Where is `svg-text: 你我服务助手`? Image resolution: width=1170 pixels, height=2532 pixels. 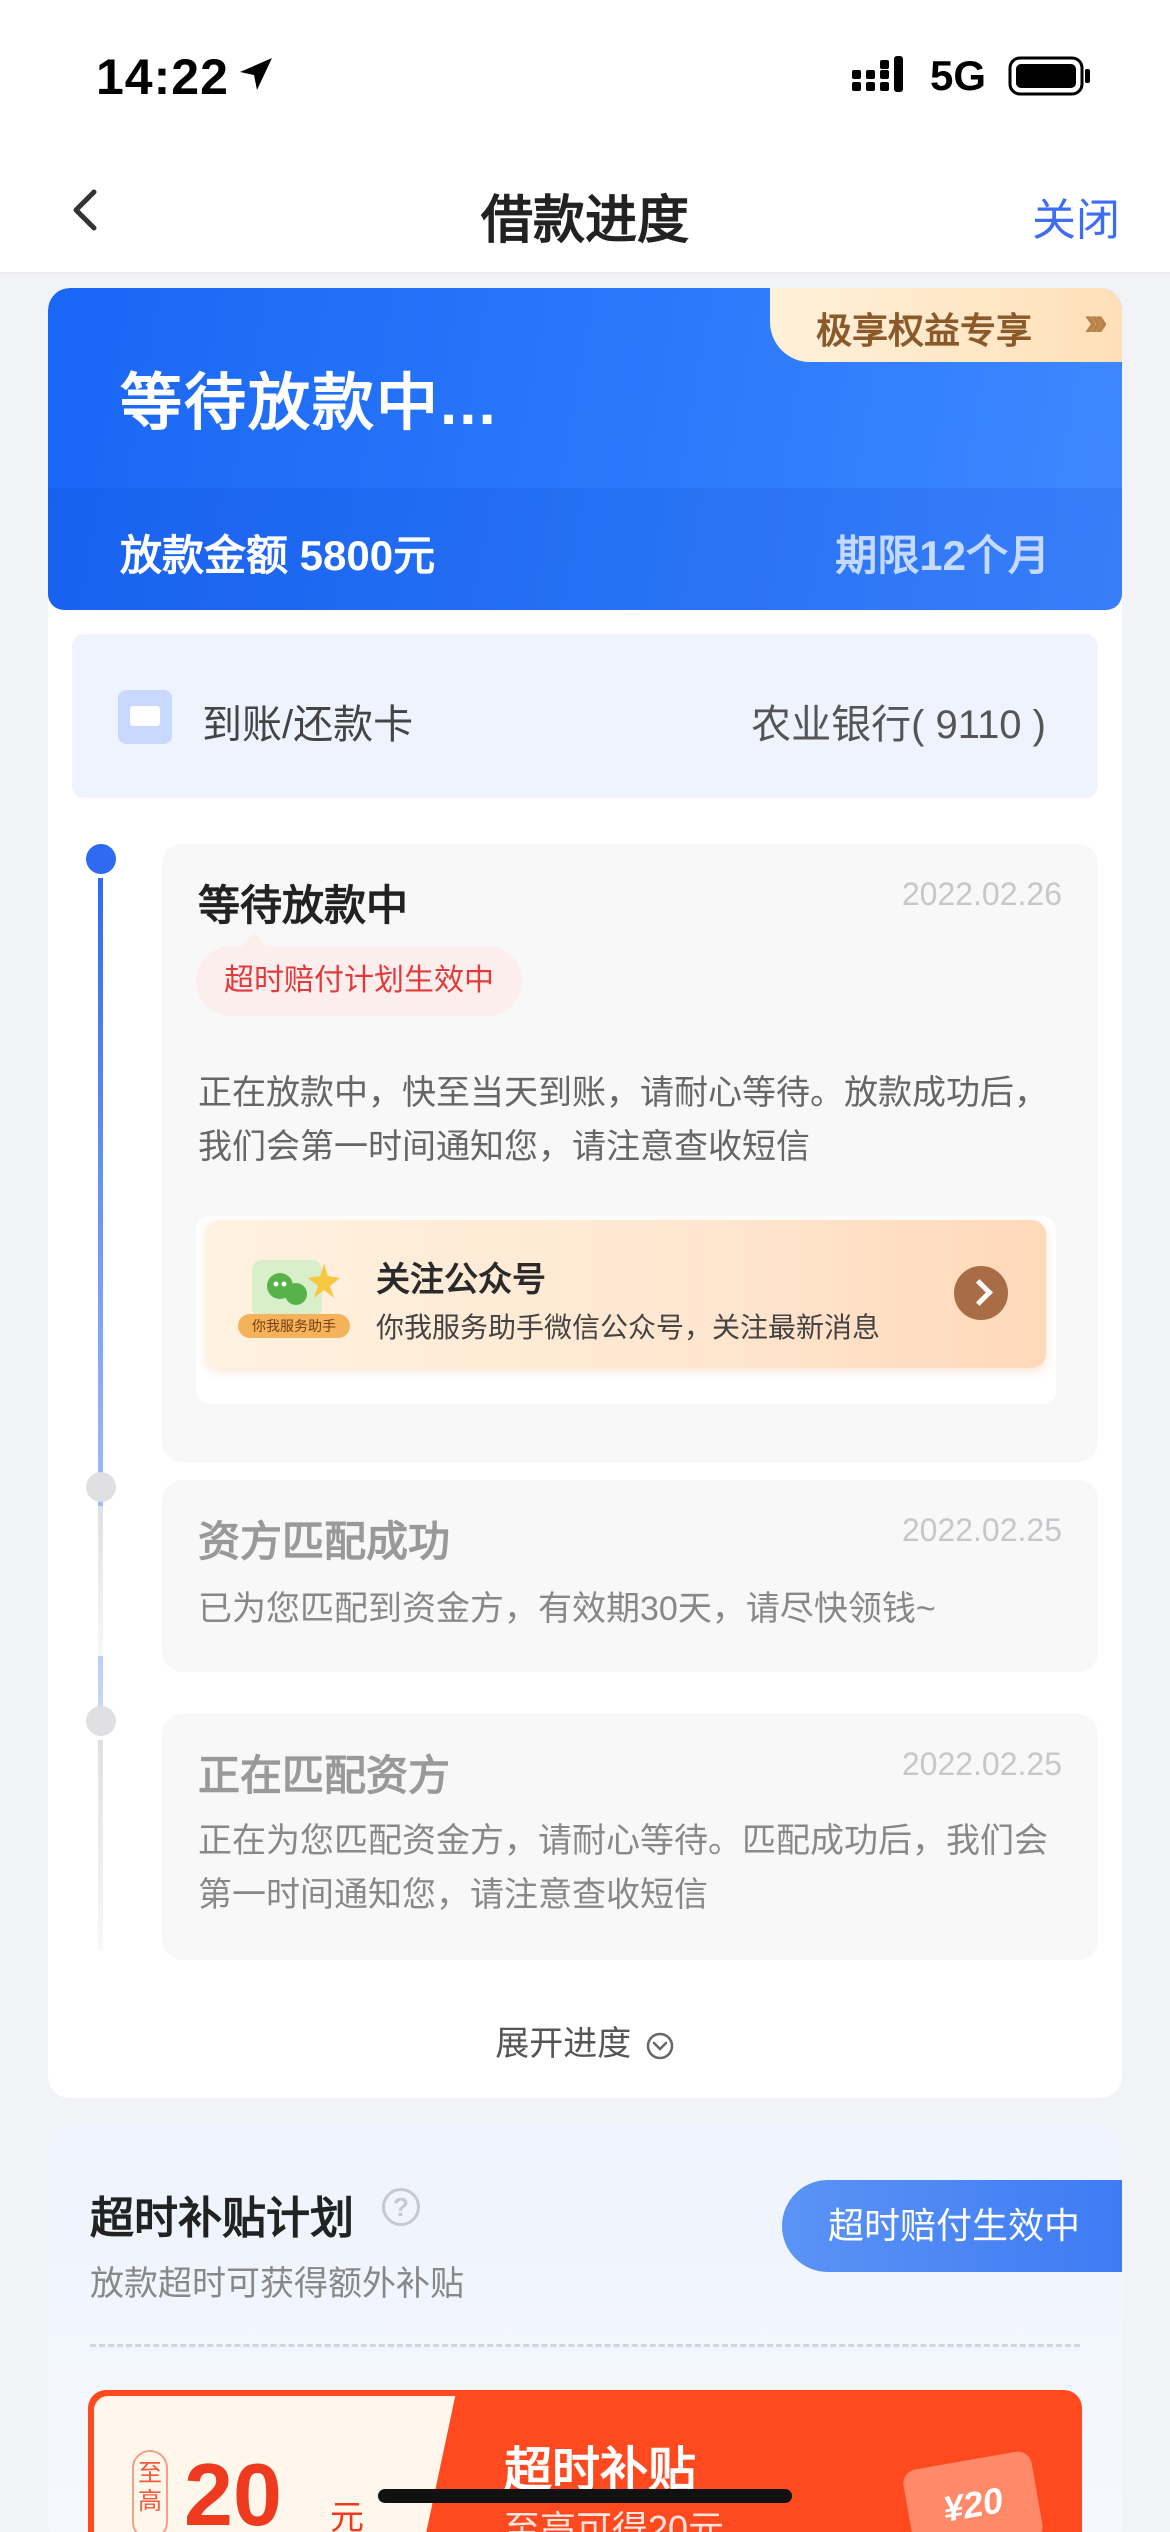
svg-text: 你我服务助手 is located at coordinates (294, 1327).